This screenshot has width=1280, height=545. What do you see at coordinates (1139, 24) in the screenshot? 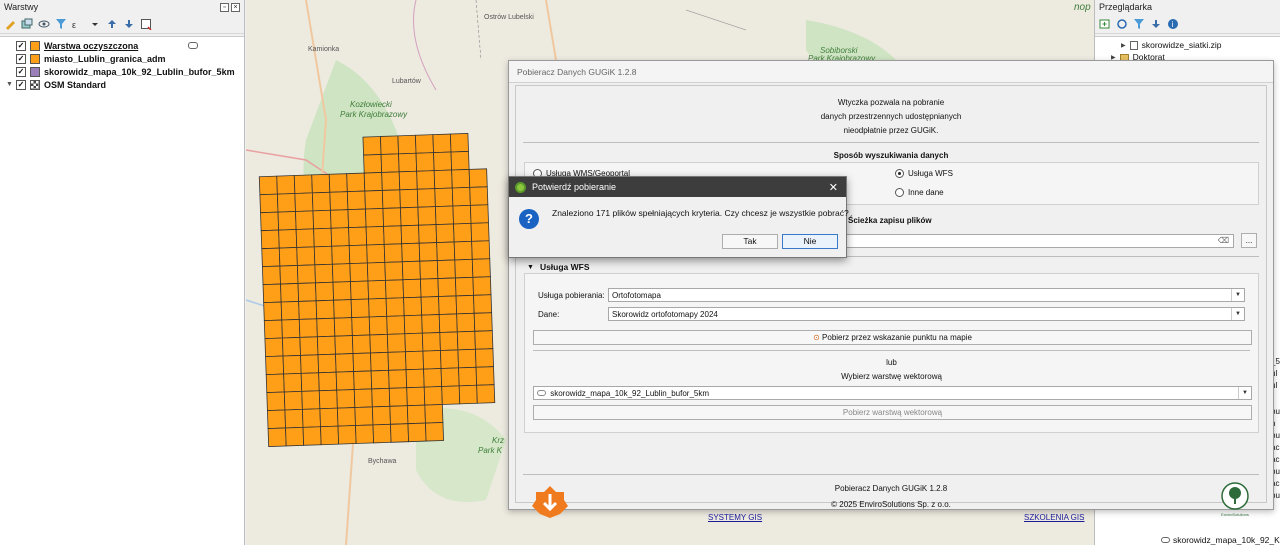
I see `filter-icon` at bounding box center [1139, 24].